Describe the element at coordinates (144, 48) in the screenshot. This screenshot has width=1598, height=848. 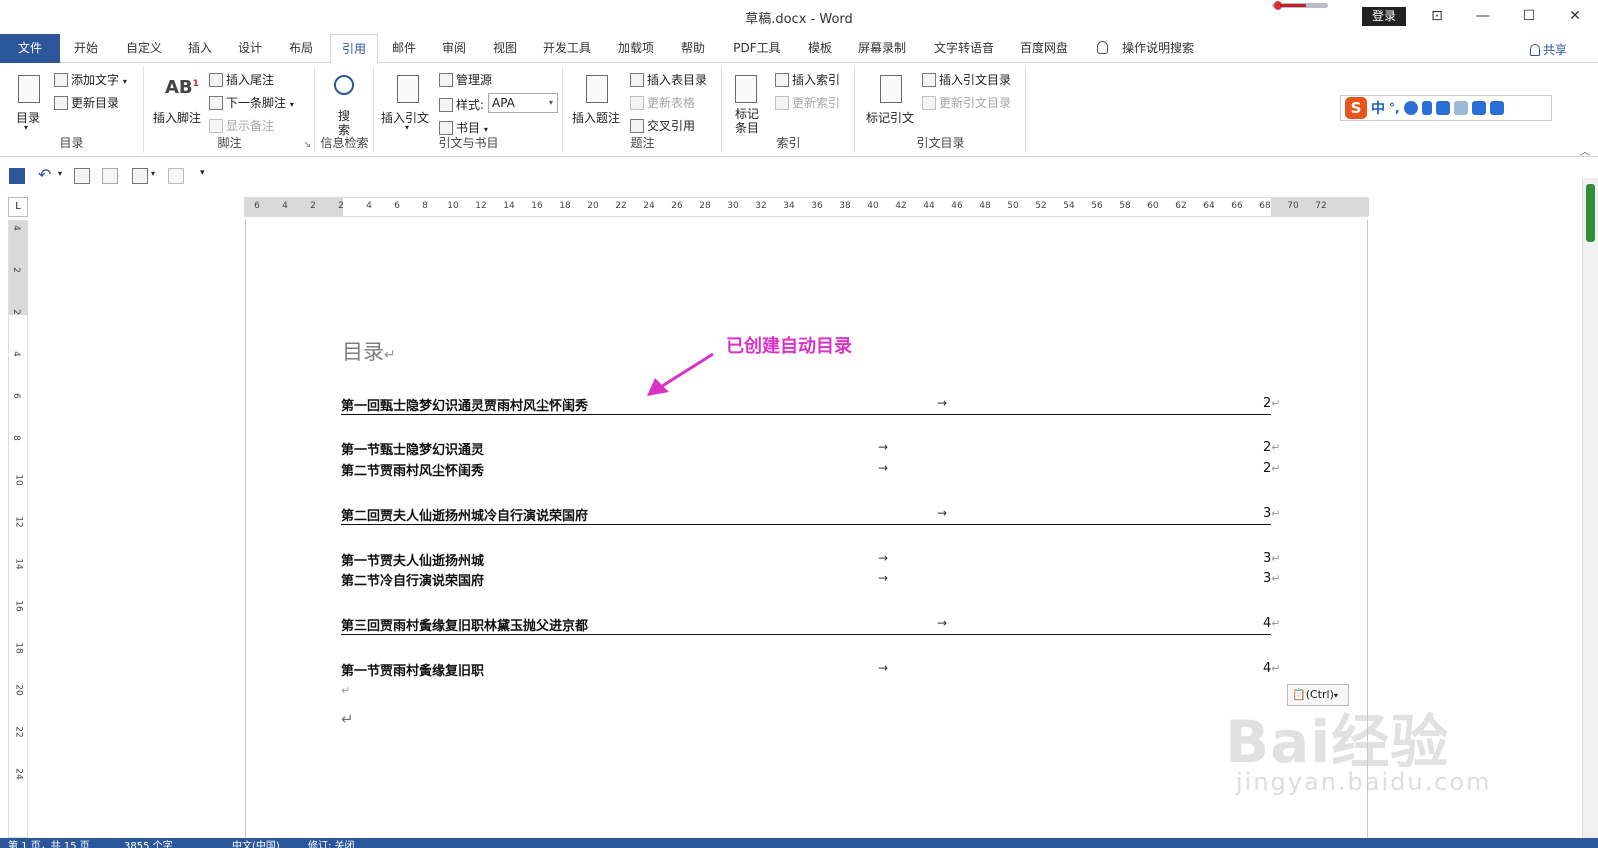
I see `tab-customize: 自定义` at that location.